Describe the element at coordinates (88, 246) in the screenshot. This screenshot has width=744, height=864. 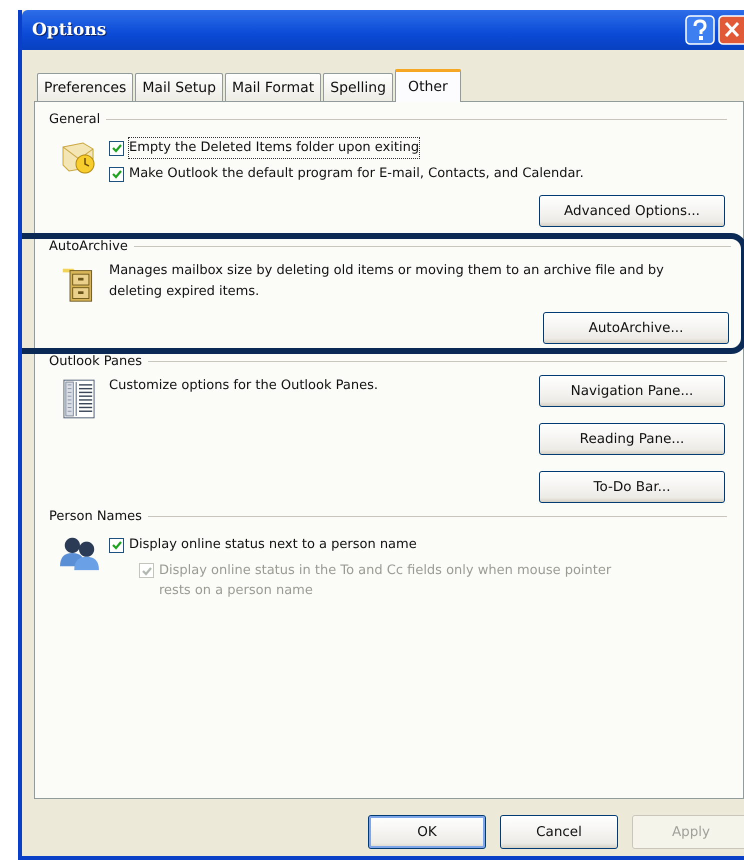
I see `group-heading: AutoArchive` at that location.